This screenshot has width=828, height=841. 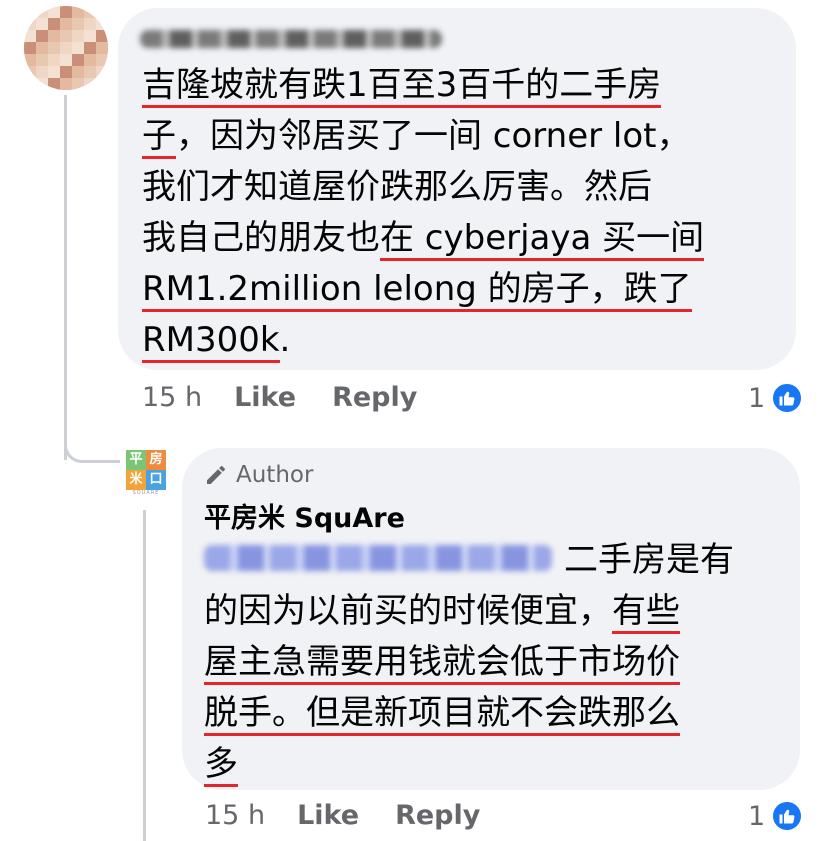 What do you see at coordinates (304, 515) in the screenshot?
I see `reply-author-name: 平房米 SquAre` at bounding box center [304, 515].